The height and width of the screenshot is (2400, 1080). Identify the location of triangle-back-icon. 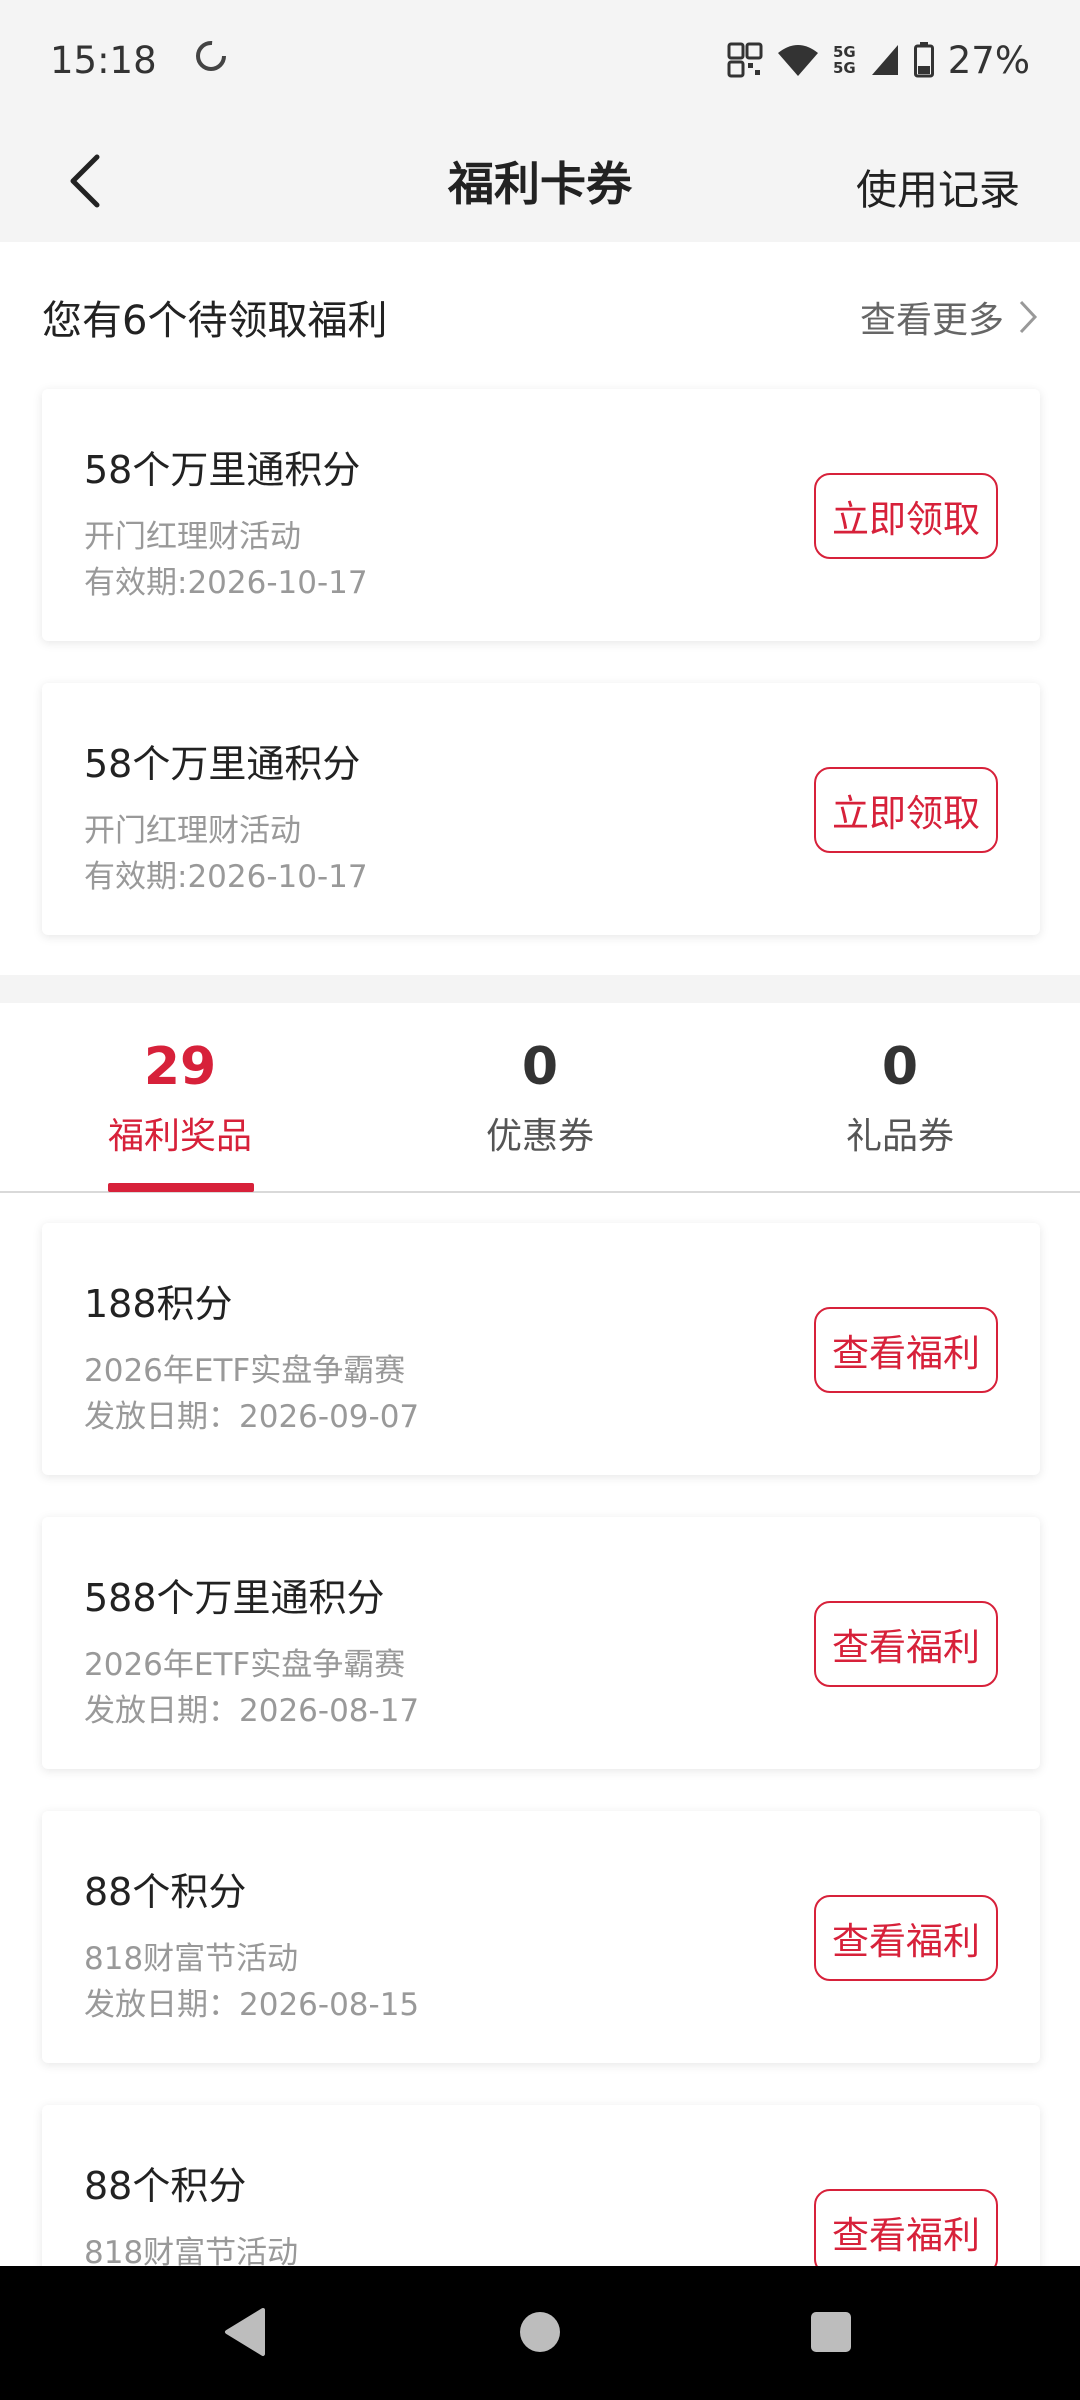
(245, 2332).